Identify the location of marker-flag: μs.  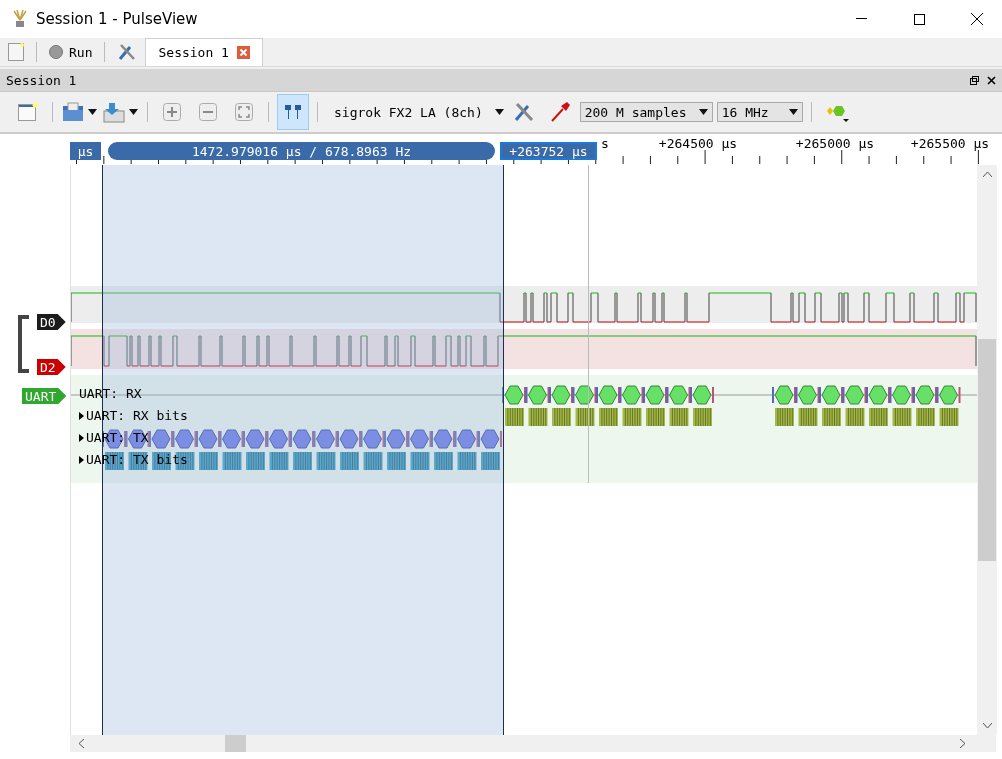
(85, 151).